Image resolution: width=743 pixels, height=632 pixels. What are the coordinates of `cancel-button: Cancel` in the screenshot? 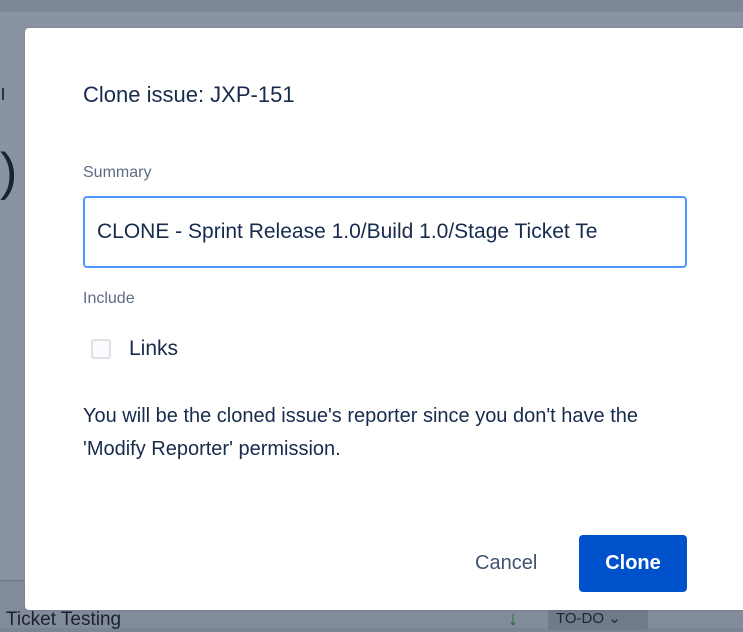 It's located at (506, 563).